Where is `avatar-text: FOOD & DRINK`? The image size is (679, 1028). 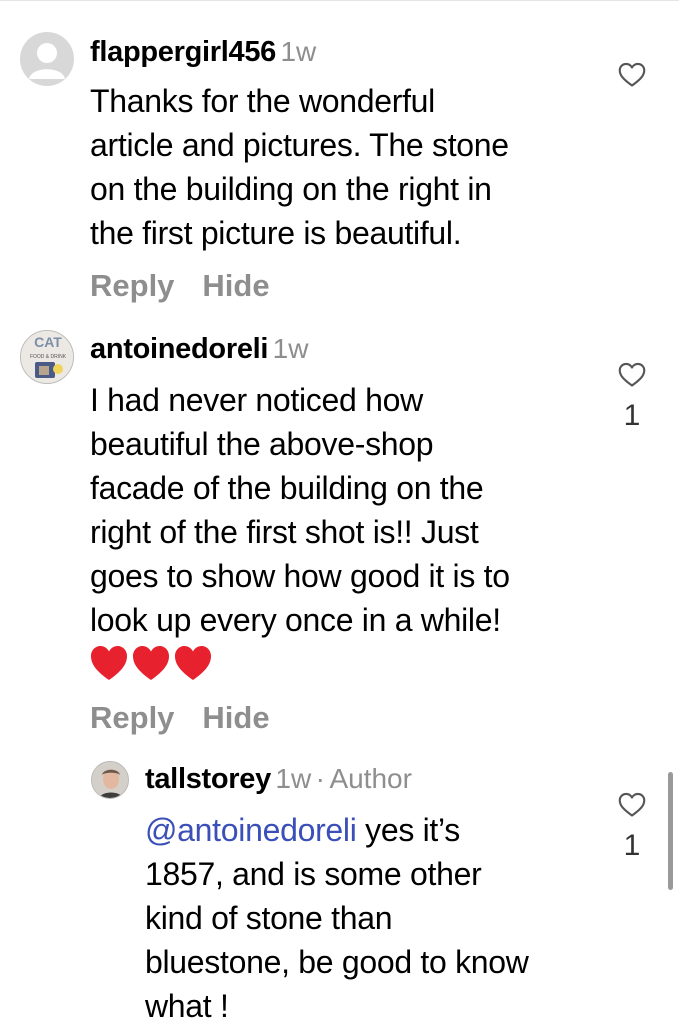
avatar-text: FOOD & DRINK is located at coordinates (48, 357).